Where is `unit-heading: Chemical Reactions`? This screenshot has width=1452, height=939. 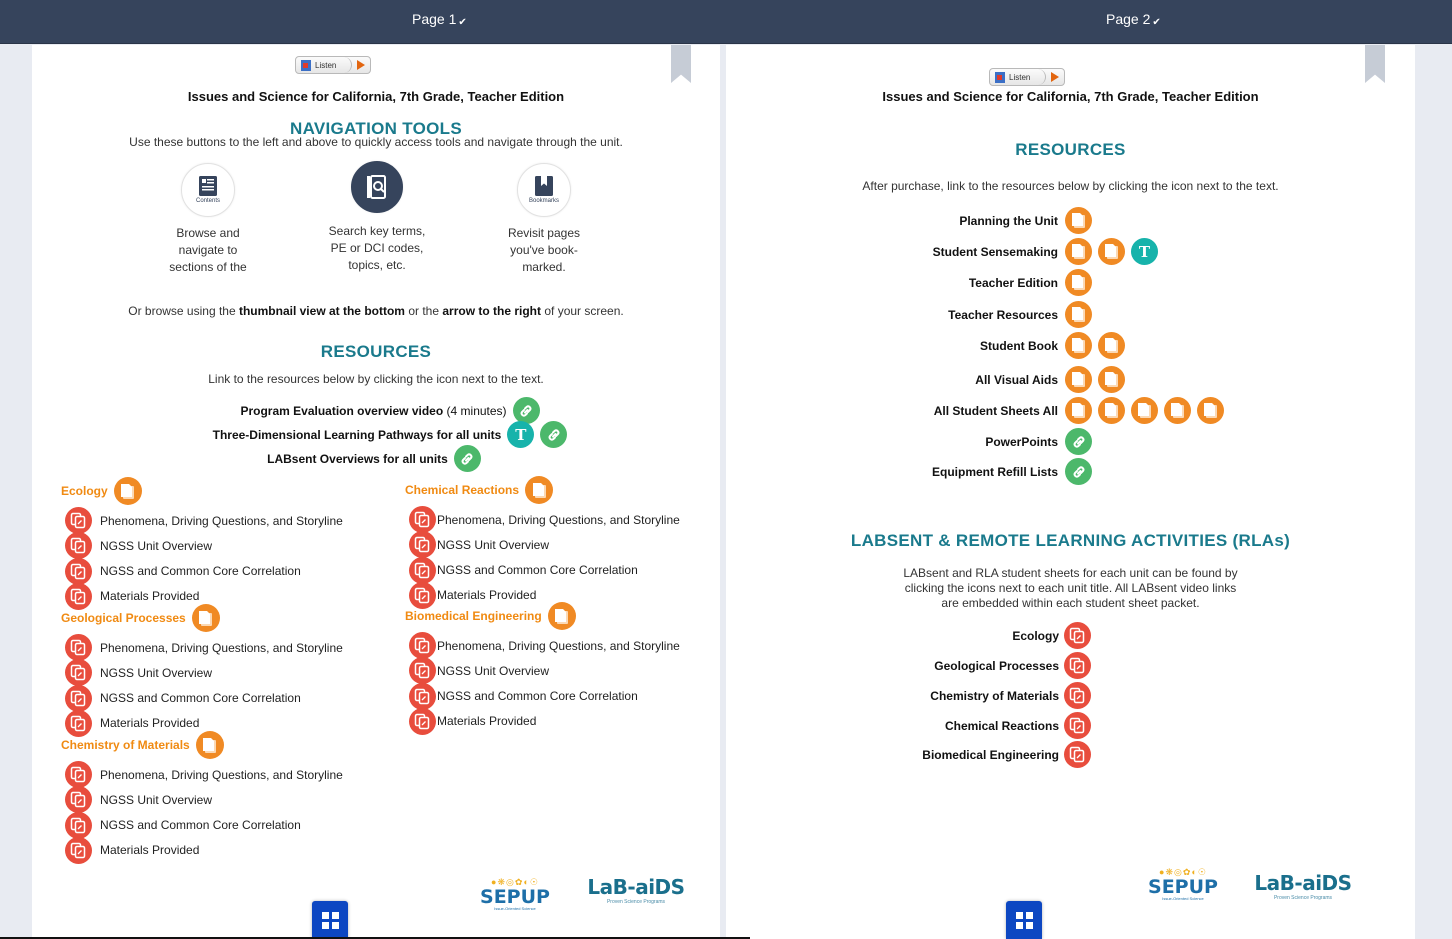
unit-heading: Chemical Reactions is located at coordinates (479, 490).